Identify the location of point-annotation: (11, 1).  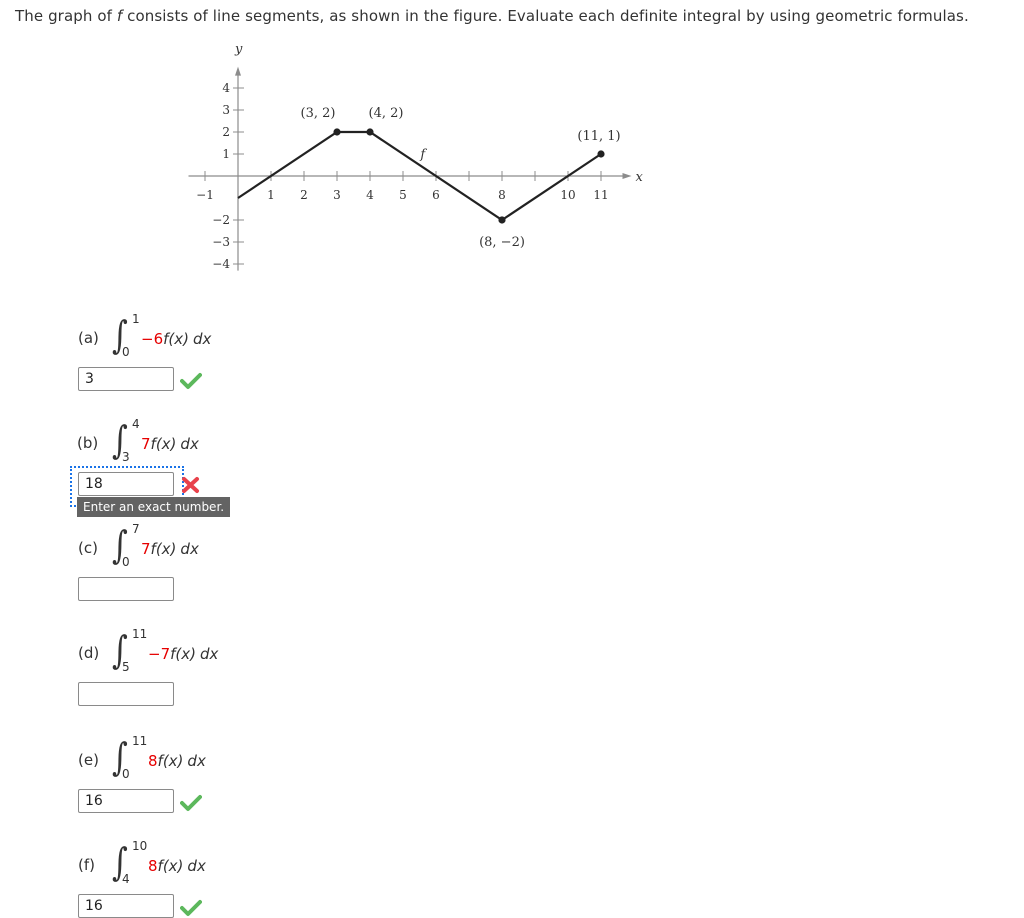
(598, 136).